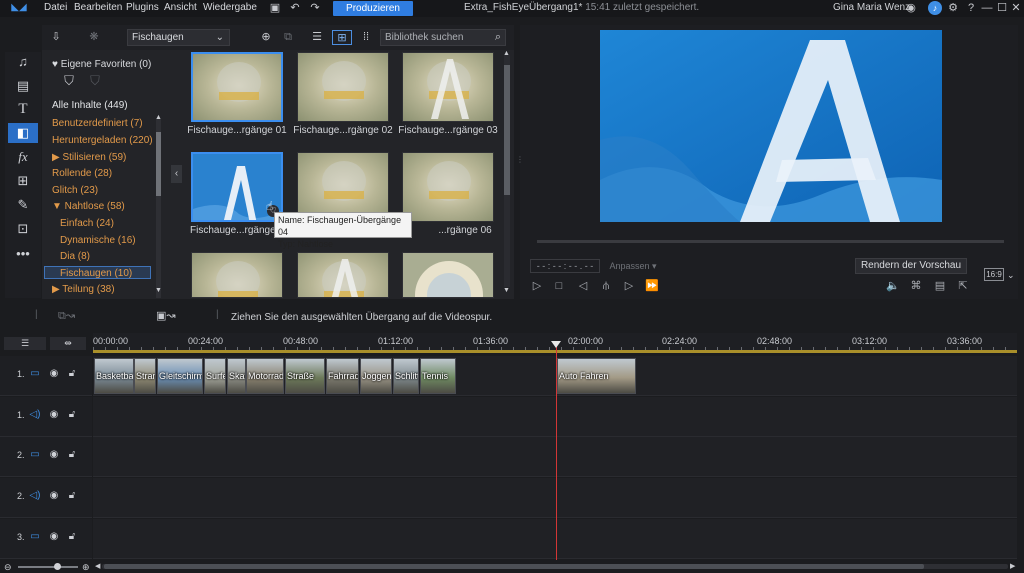 This screenshot has width=1024, height=573. I want to click on save-icon: ▣, so click(275, 8).